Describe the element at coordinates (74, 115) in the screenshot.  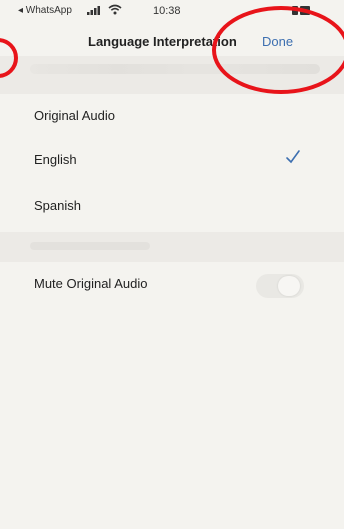
I see `option-original-audio-label: Original Audio` at that location.